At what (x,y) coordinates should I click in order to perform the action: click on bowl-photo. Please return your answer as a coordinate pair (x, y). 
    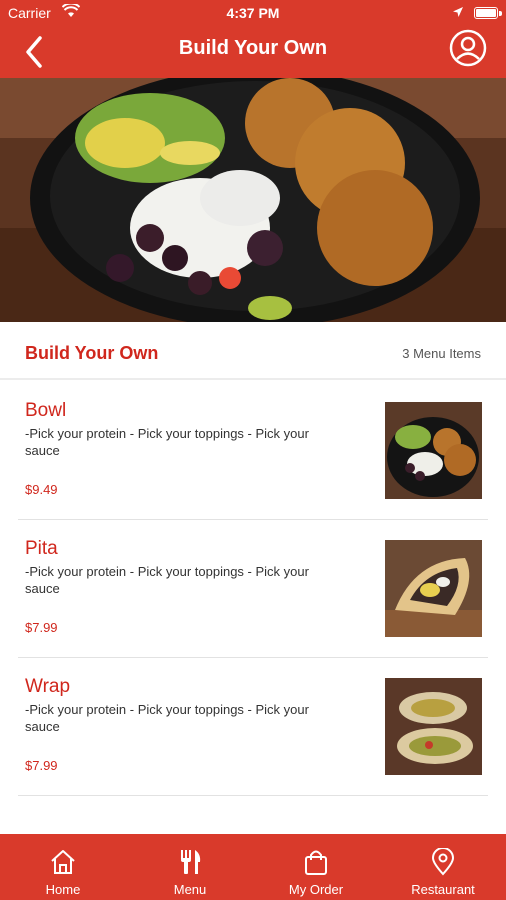
    Looking at the image, I should click on (433, 450).